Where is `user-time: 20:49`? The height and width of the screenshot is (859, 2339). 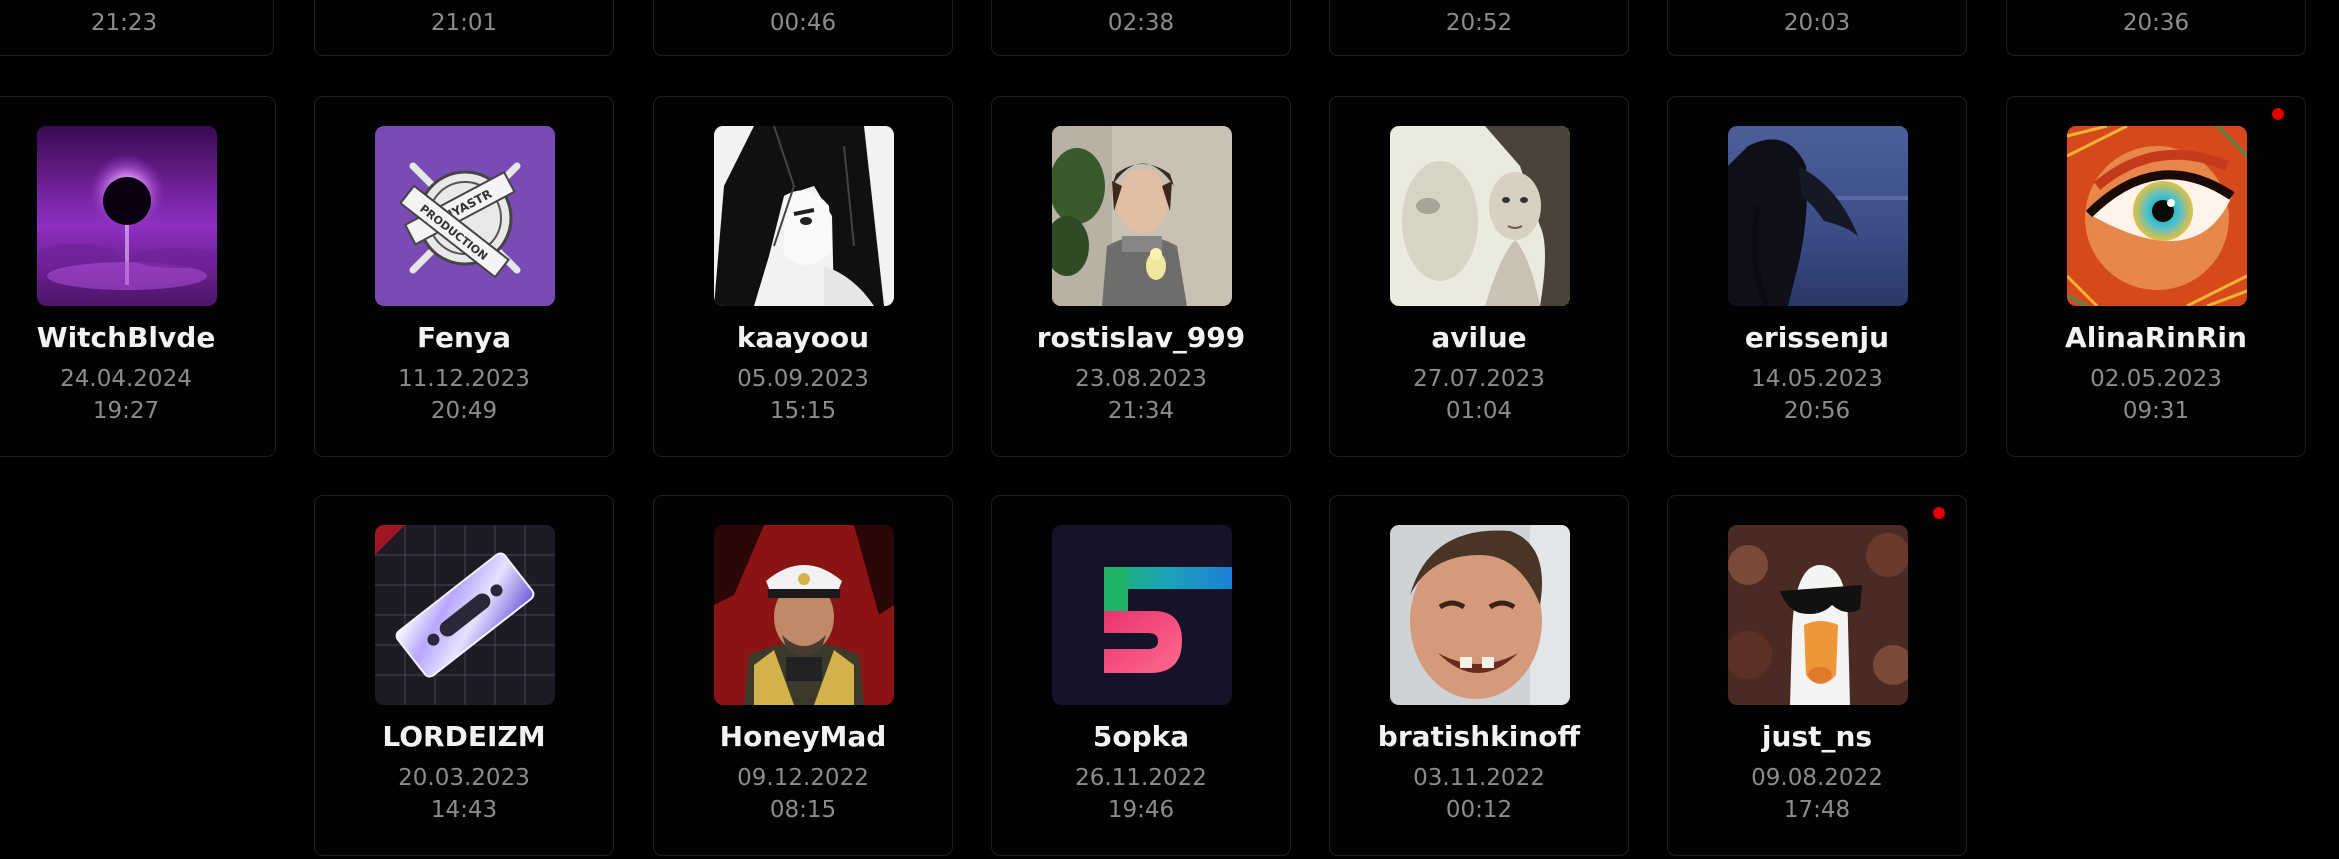
user-time: 20:49 is located at coordinates (464, 411).